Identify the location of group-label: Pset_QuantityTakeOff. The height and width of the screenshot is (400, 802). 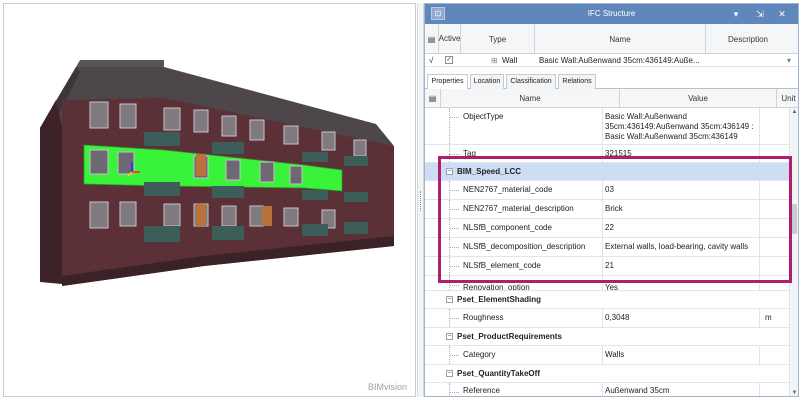
(498, 373).